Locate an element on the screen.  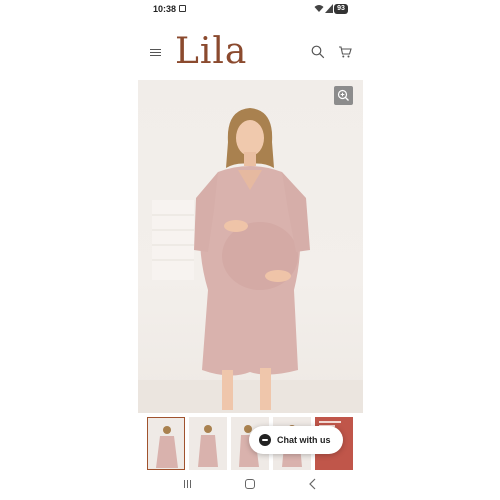
chat-label: Chat with us is located at coordinates (304, 440).